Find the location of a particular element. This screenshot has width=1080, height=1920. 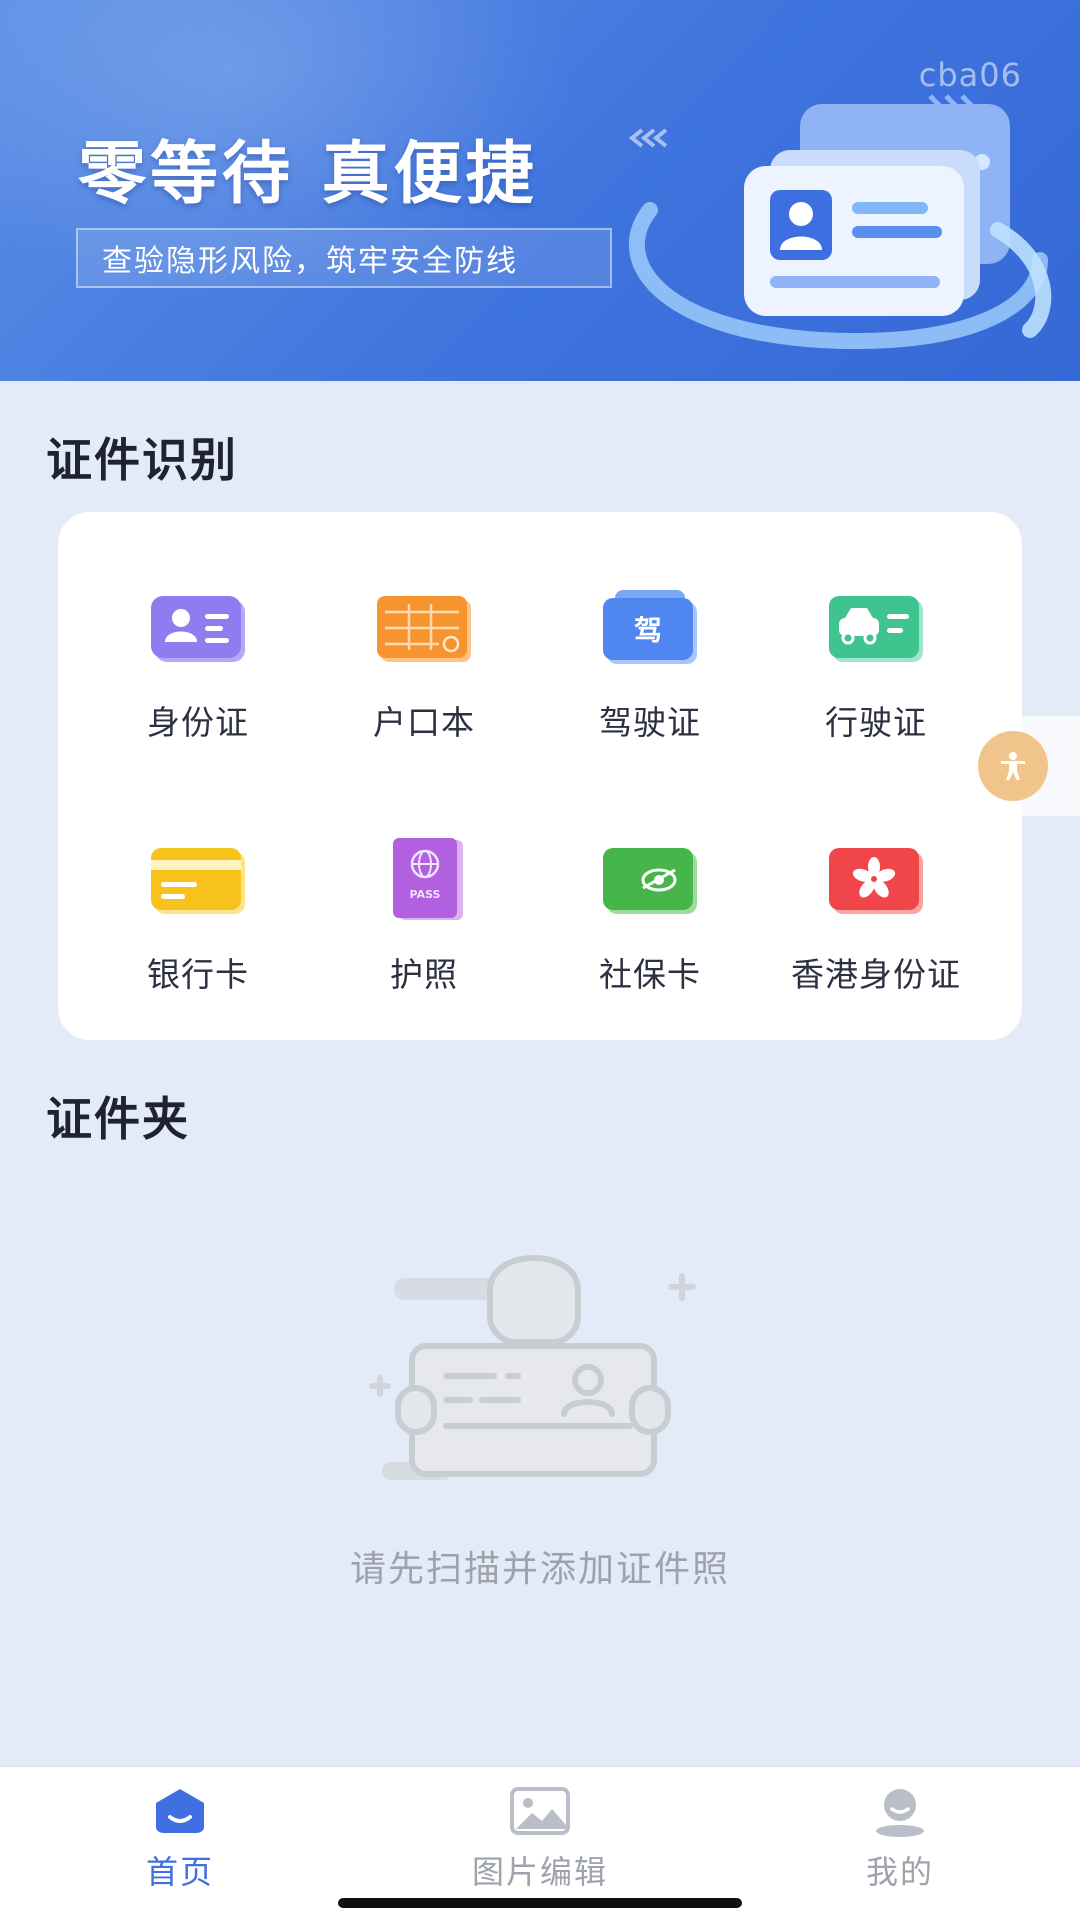

doc-item-household-register: 户口本 is located at coordinates (424, 663).